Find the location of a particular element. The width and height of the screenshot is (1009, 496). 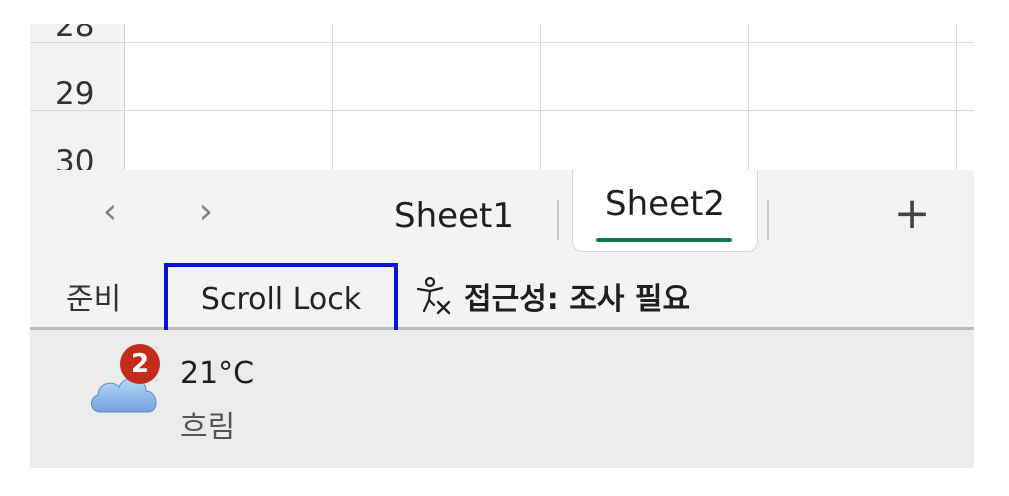

status-ready: 준비 is located at coordinates (94, 299).